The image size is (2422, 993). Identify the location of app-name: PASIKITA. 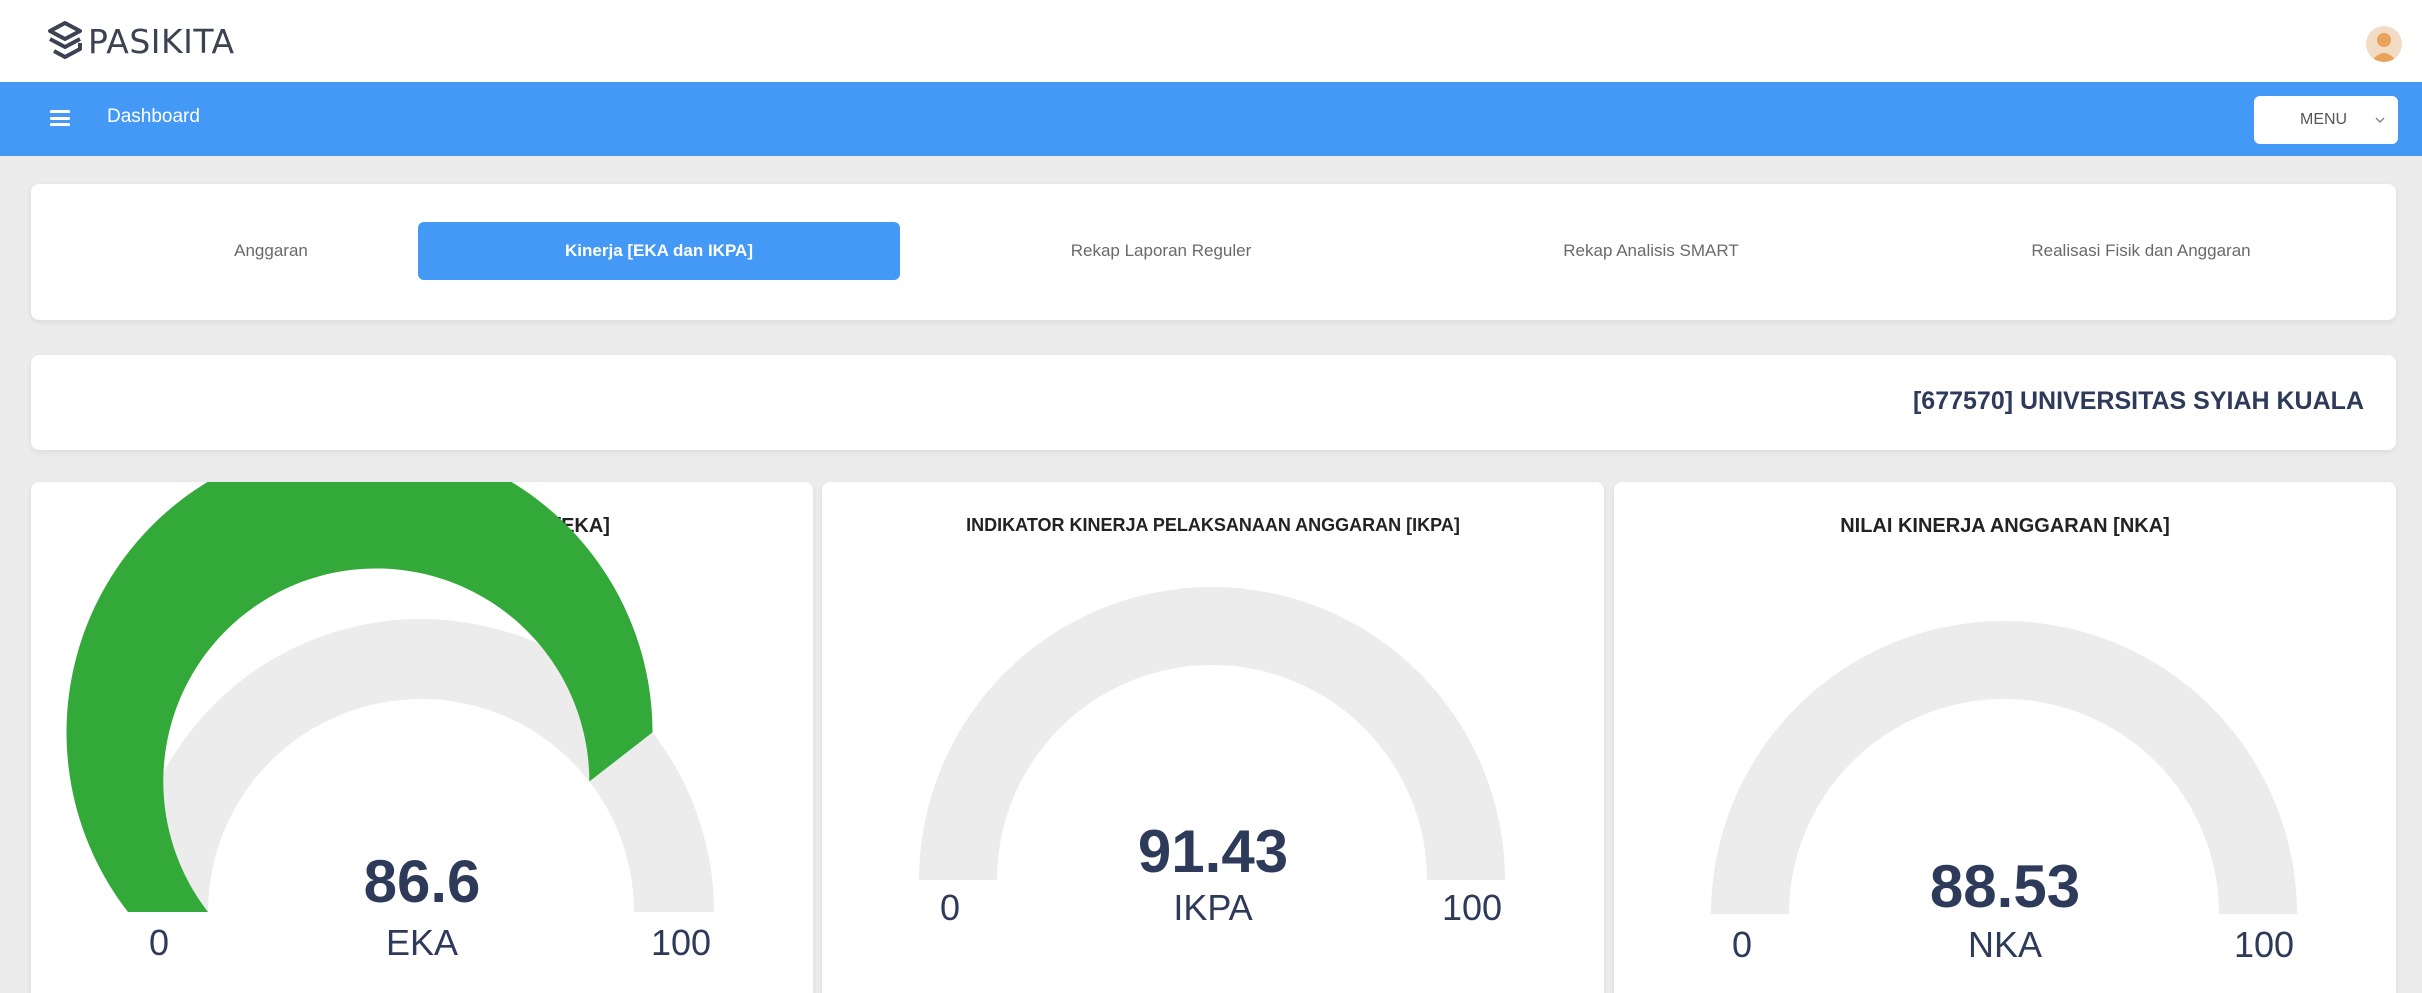
(161, 41).